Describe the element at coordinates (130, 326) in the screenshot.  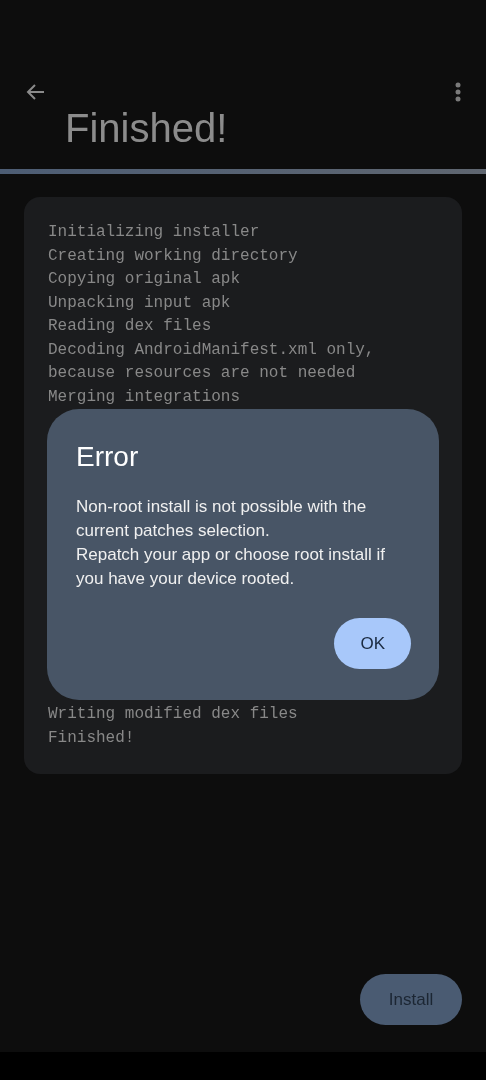
I see `log-line: Reading dex files` at that location.